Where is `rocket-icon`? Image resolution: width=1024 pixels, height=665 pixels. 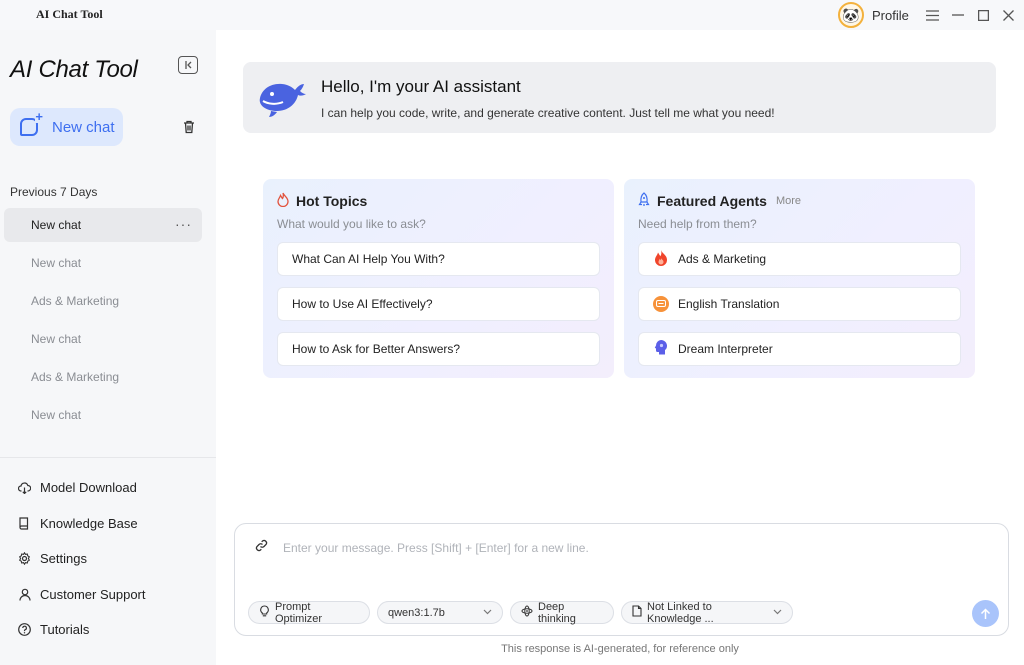
rocket-icon is located at coordinates (644, 201).